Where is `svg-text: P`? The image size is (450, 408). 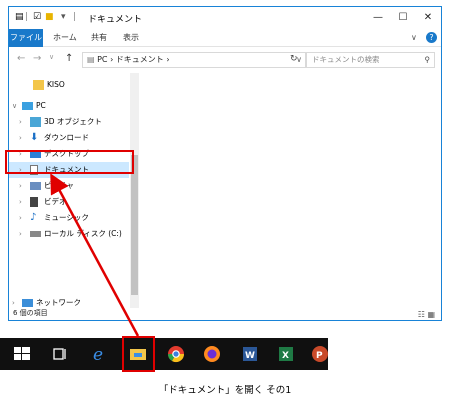 svg-text: P is located at coordinates (319, 356).